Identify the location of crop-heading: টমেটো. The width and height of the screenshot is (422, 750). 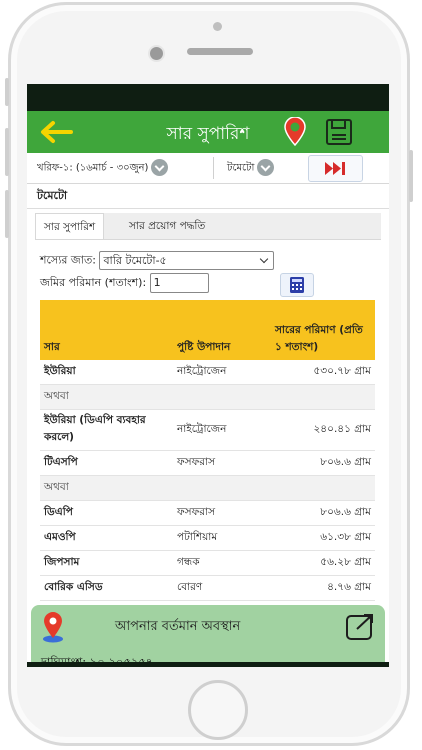
(208, 196).